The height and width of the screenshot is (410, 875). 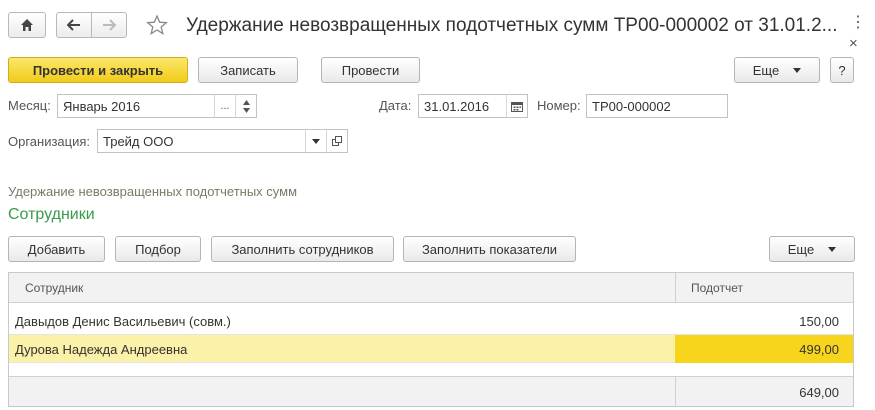 What do you see at coordinates (858, 23) in the screenshot?
I see `kebab-icon: ⋮` at bounding box center [858, 23].